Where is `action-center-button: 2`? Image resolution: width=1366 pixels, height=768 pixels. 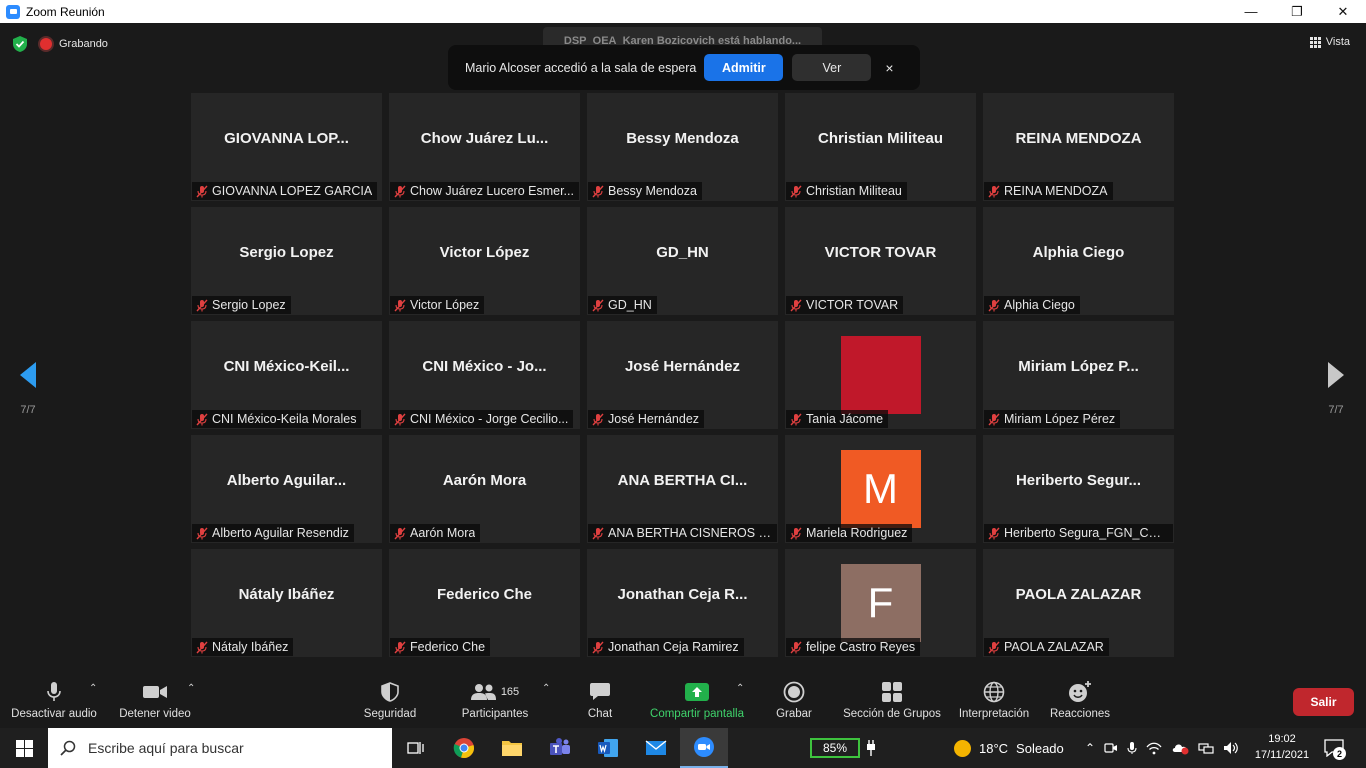 action-center-button: 2 is located at coordinates (1334, 748).